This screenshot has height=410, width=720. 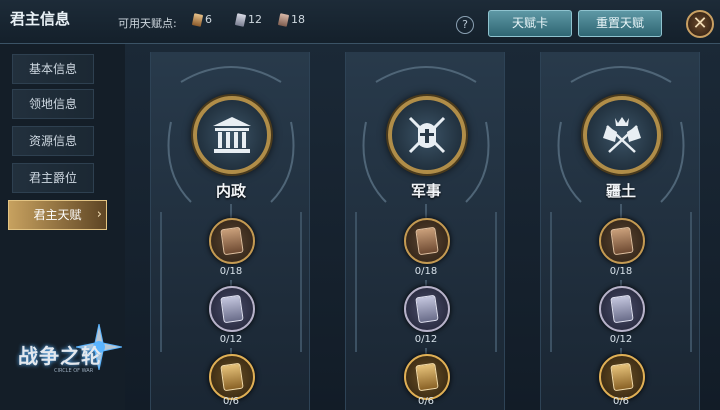 I want to click on temple-icon, so click(x=232, y=135).